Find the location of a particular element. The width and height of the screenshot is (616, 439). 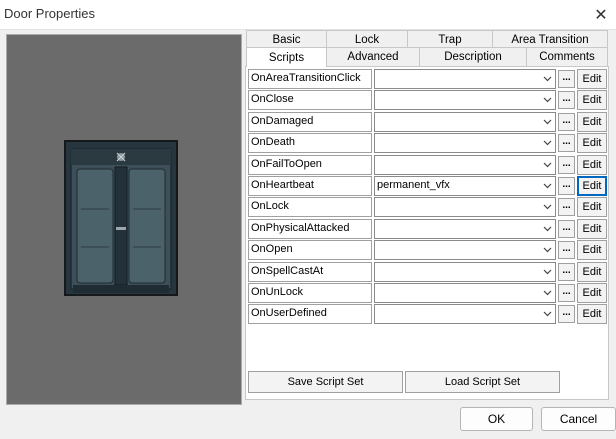

cancel-button: Cancel is located at coordinates (578, 419).